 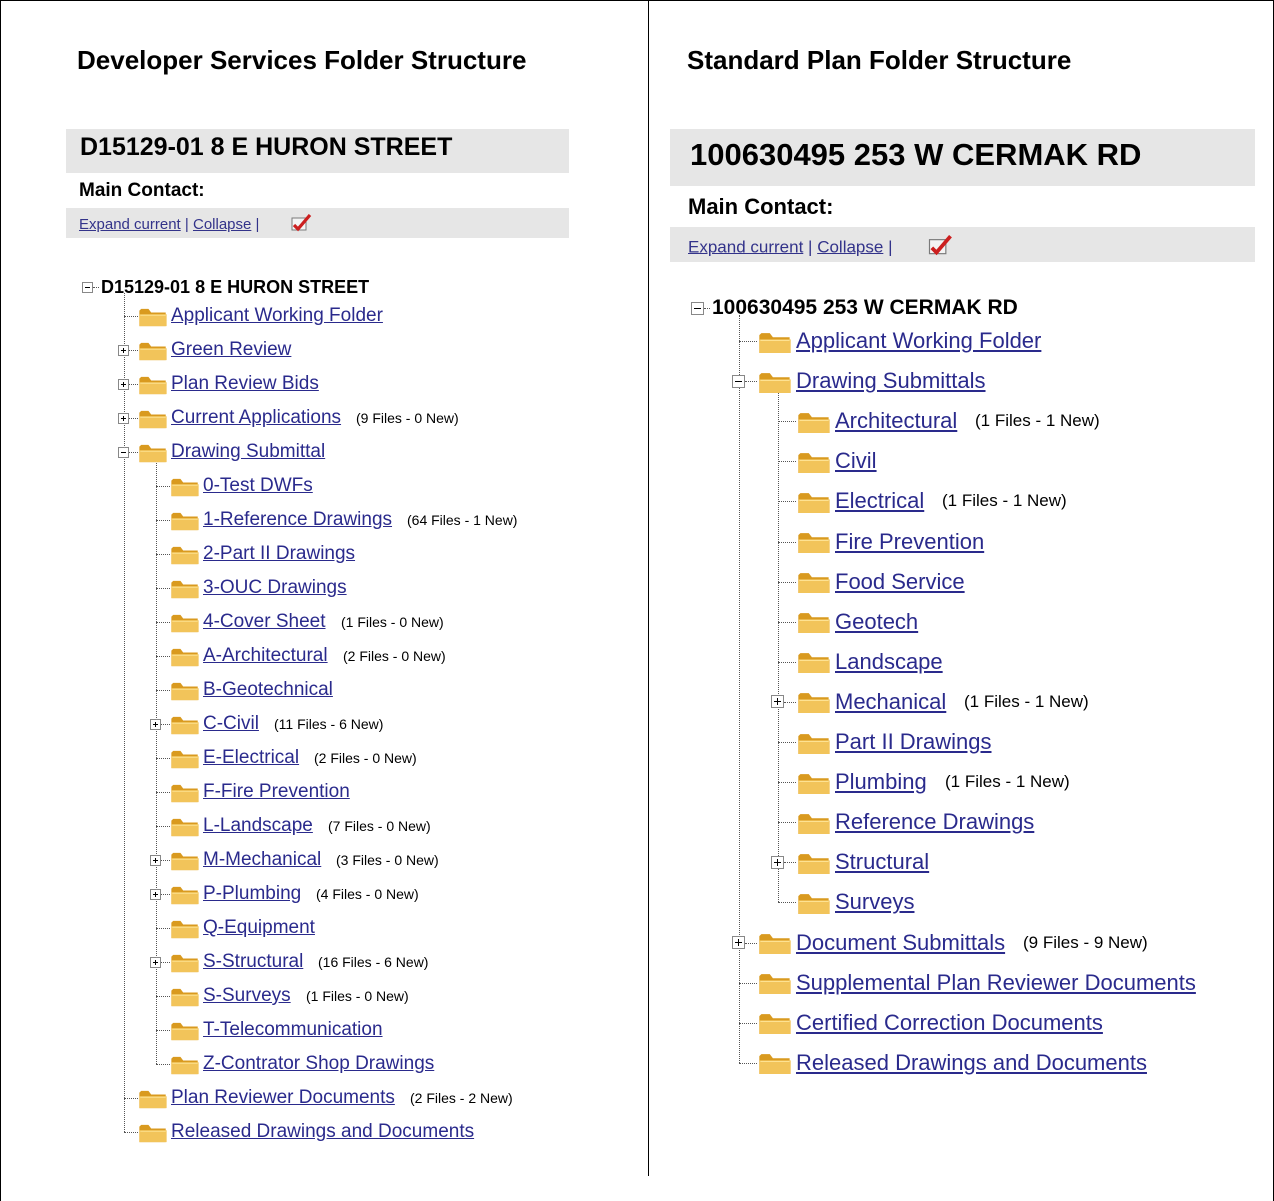 What do you see at coordinates (222, 224) in the screenshot?
I see `left-collapse-link: Collapse` at bounding box center [222, 224].